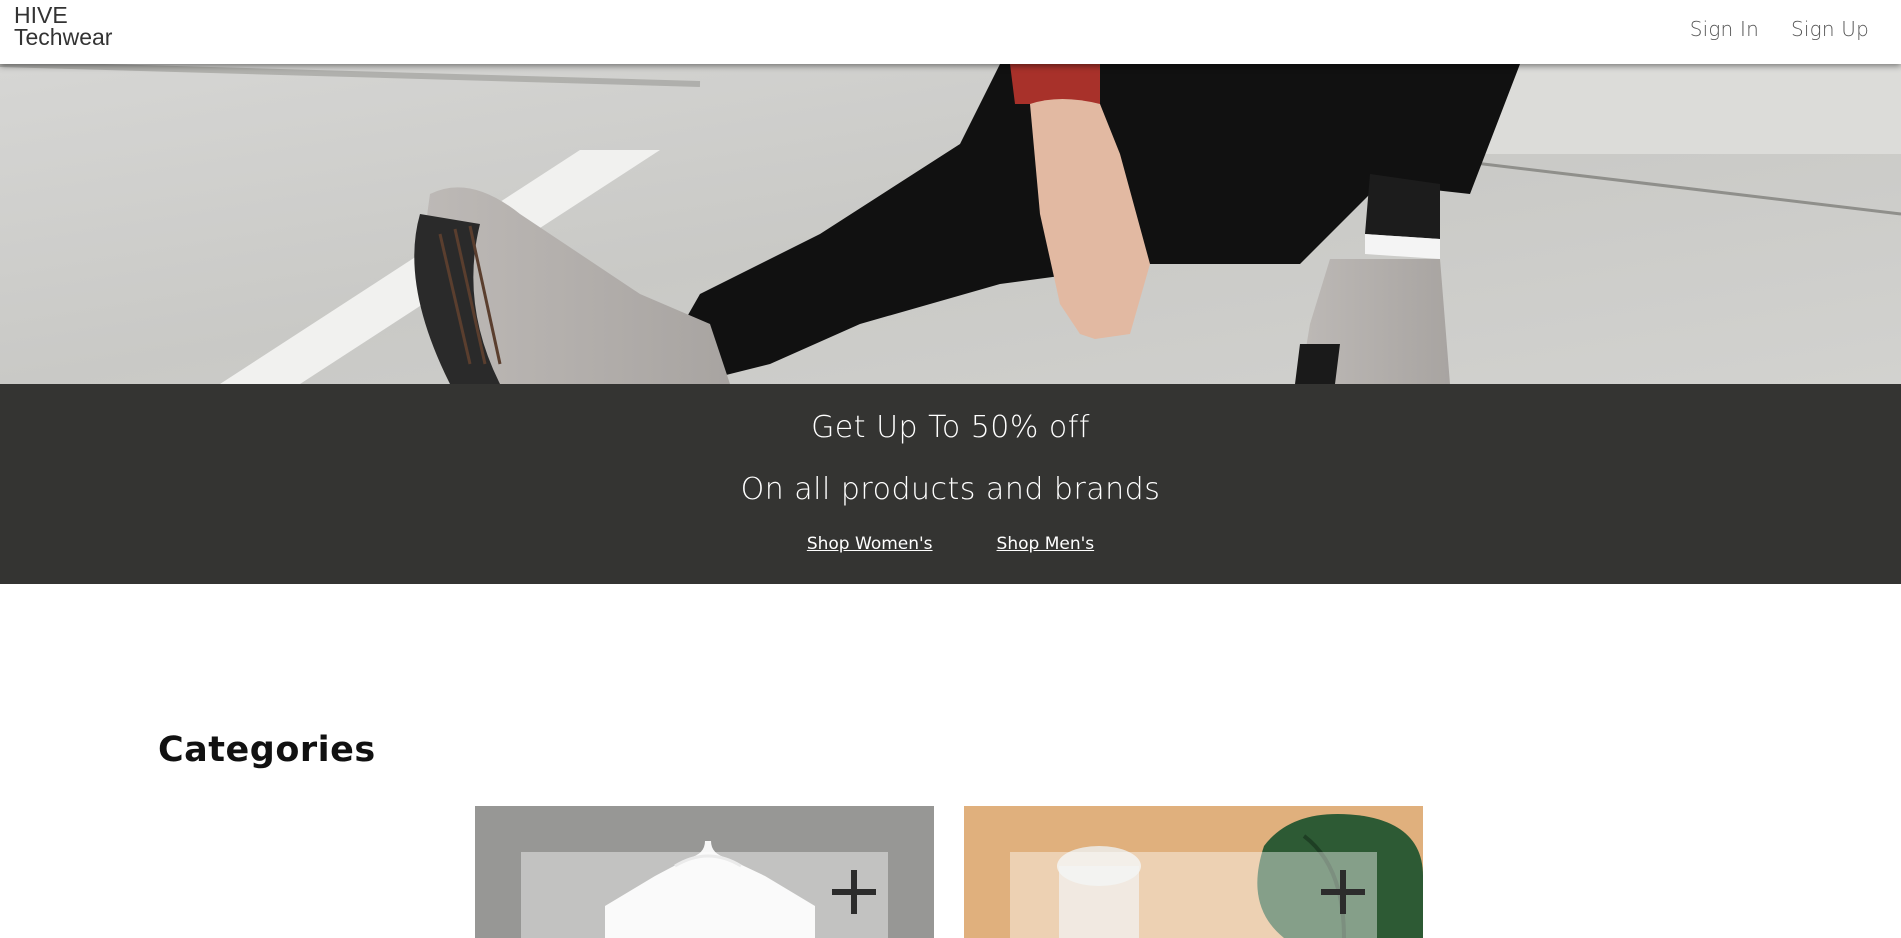  Describe the element at coordinates (267, 750) in the screenshot. I see `categories-heading: Categories` at that location.